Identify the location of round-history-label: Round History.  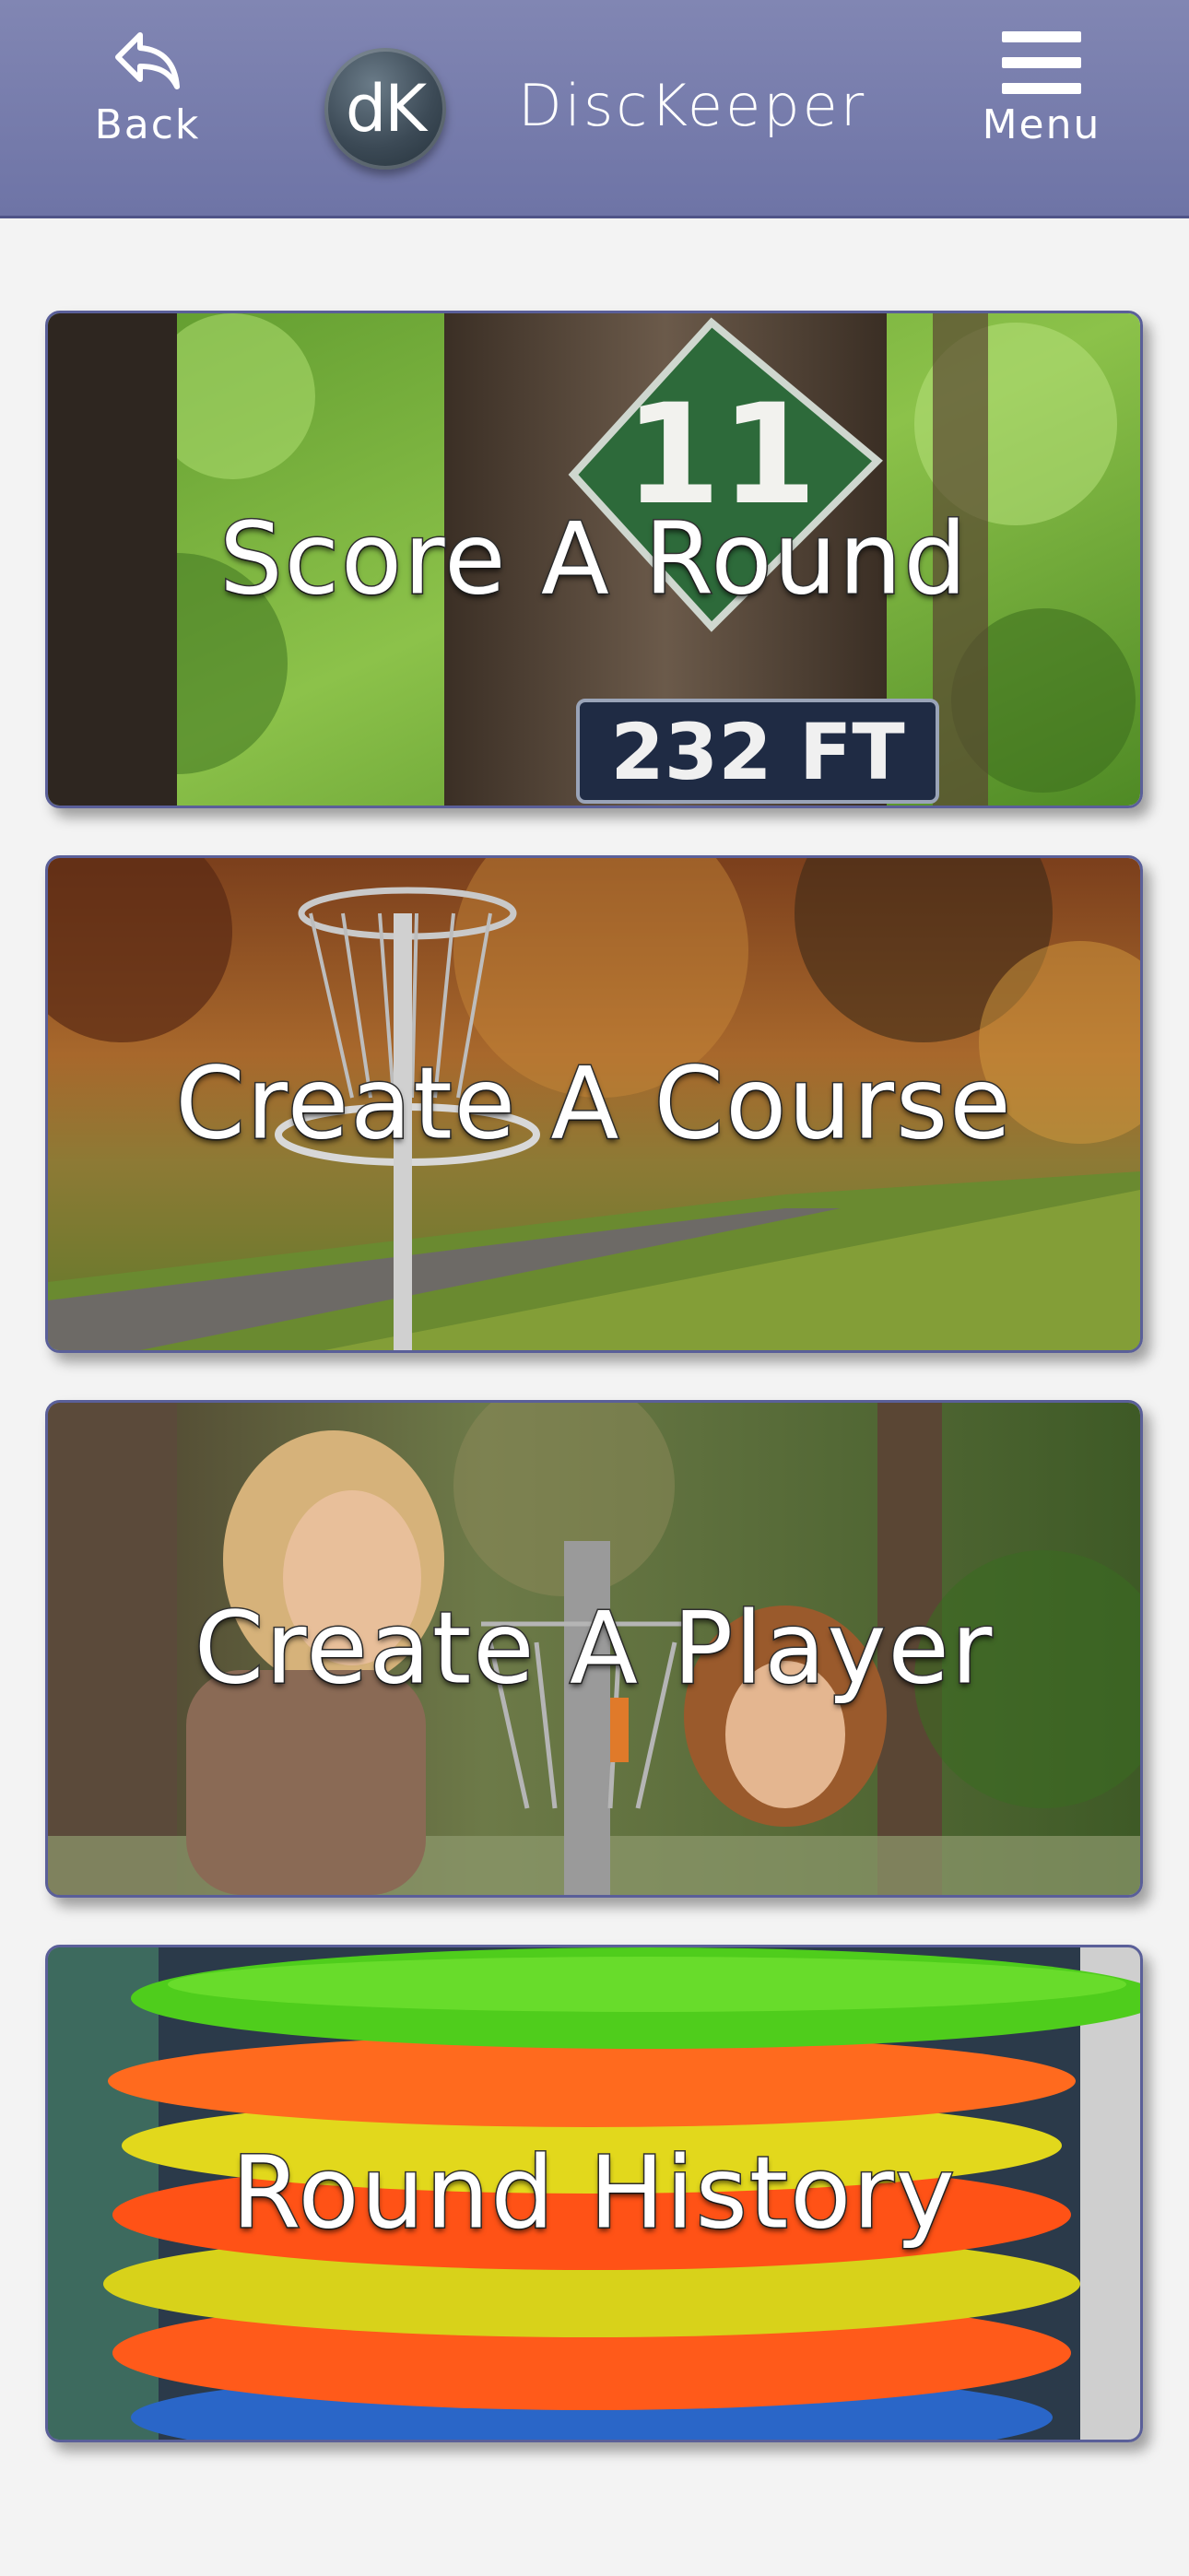
(594, 2194).